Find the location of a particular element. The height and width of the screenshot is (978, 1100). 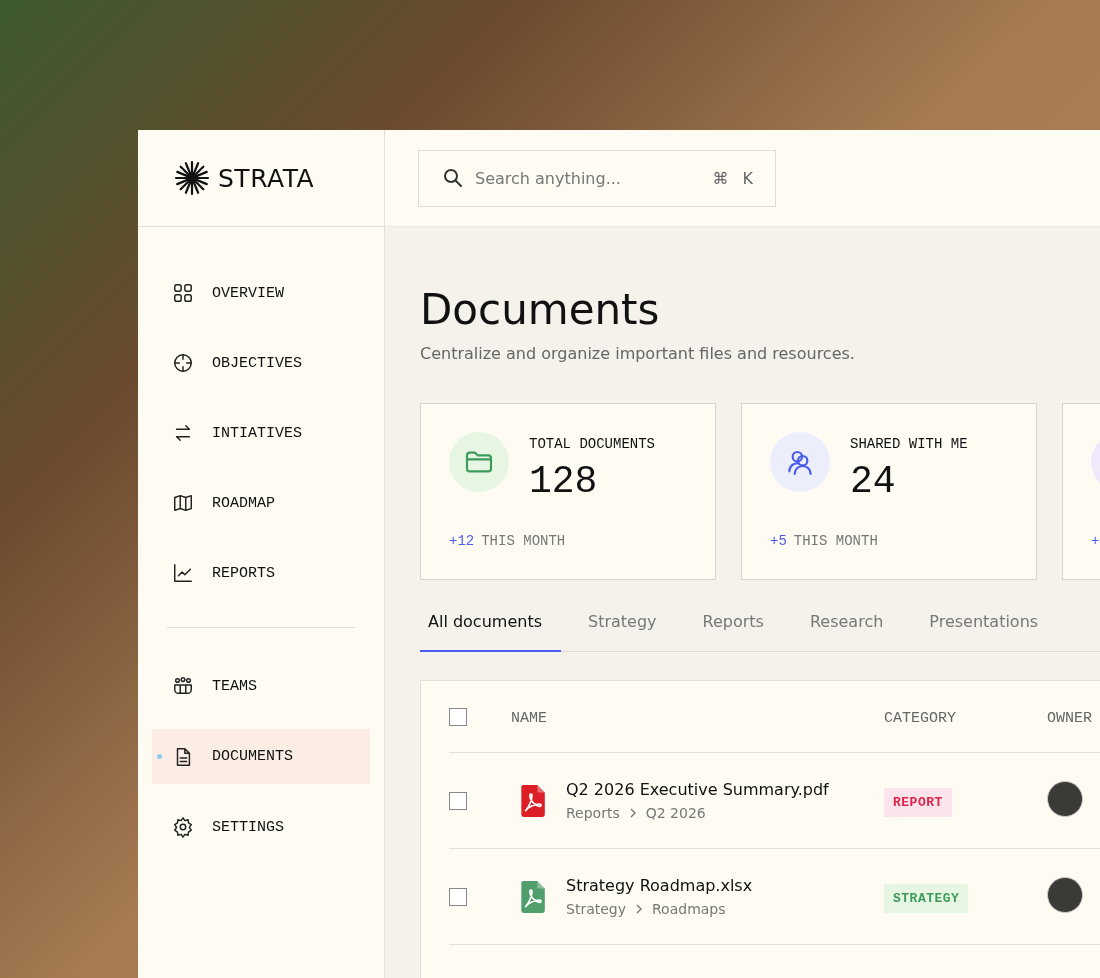

tab: Reports is located at coordinates (738, 627).